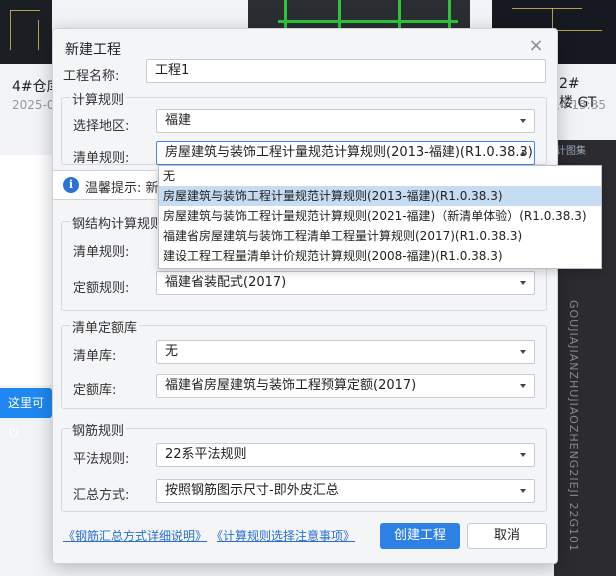  I want to click on card-date: 2025-0, so click(33, 105).